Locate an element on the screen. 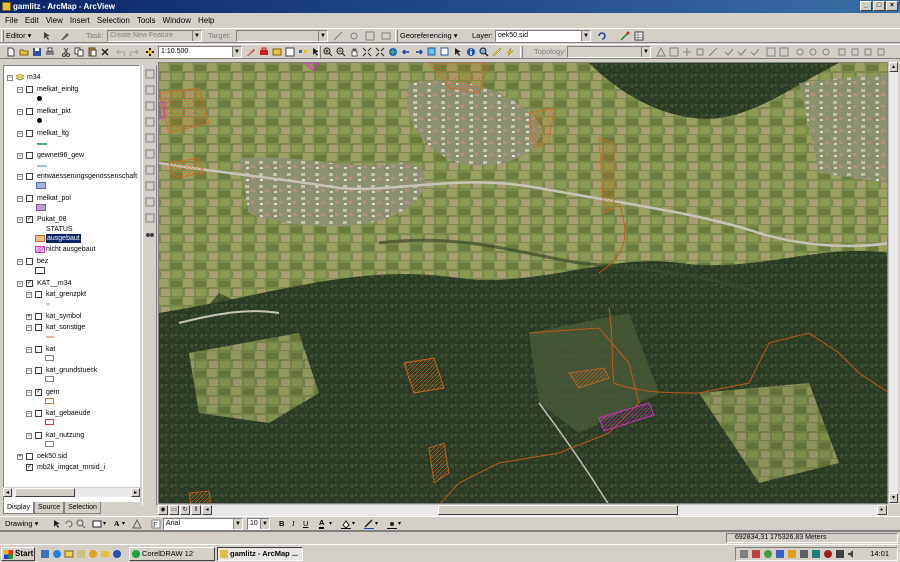  fix-topology-icon is located at coordinates (771, 52).